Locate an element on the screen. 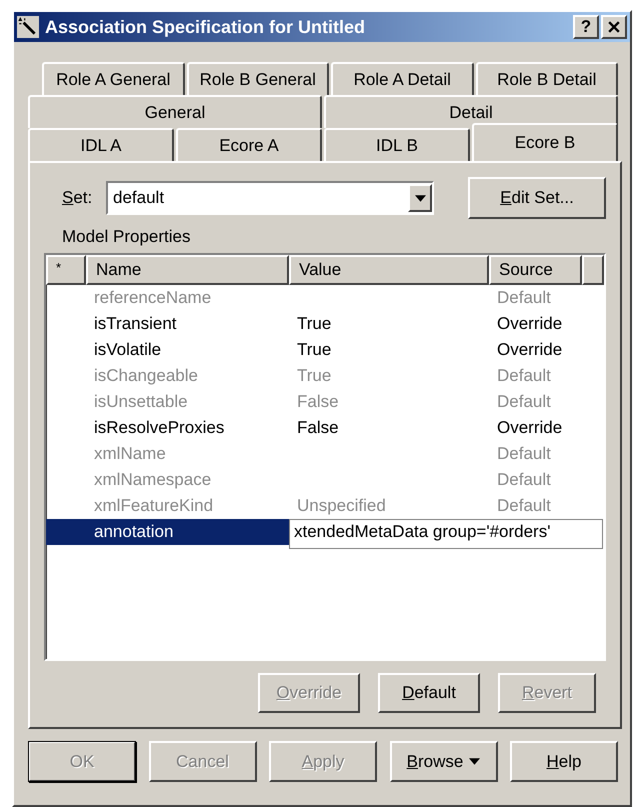  dialog-button: Help is located at coordinates (564, 761).